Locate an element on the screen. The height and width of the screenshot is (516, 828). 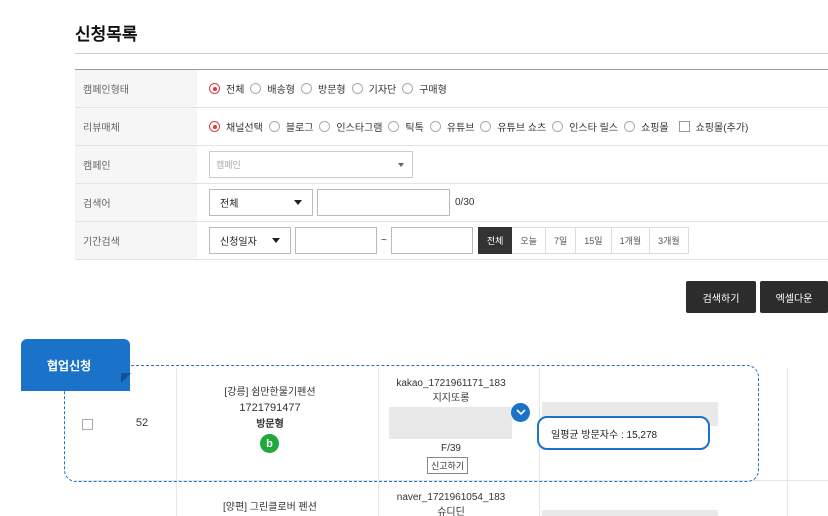
applicant-name: 지지또롱 is located at coordinates (451, 398).